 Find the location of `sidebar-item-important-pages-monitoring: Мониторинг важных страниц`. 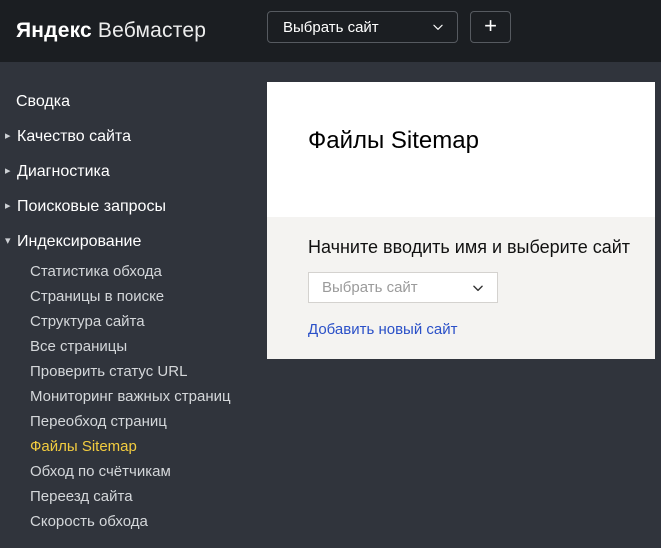

sidebar-item-important-pages-monitoring: Мониторинг важных страниц is located at coordinates (133, 396).